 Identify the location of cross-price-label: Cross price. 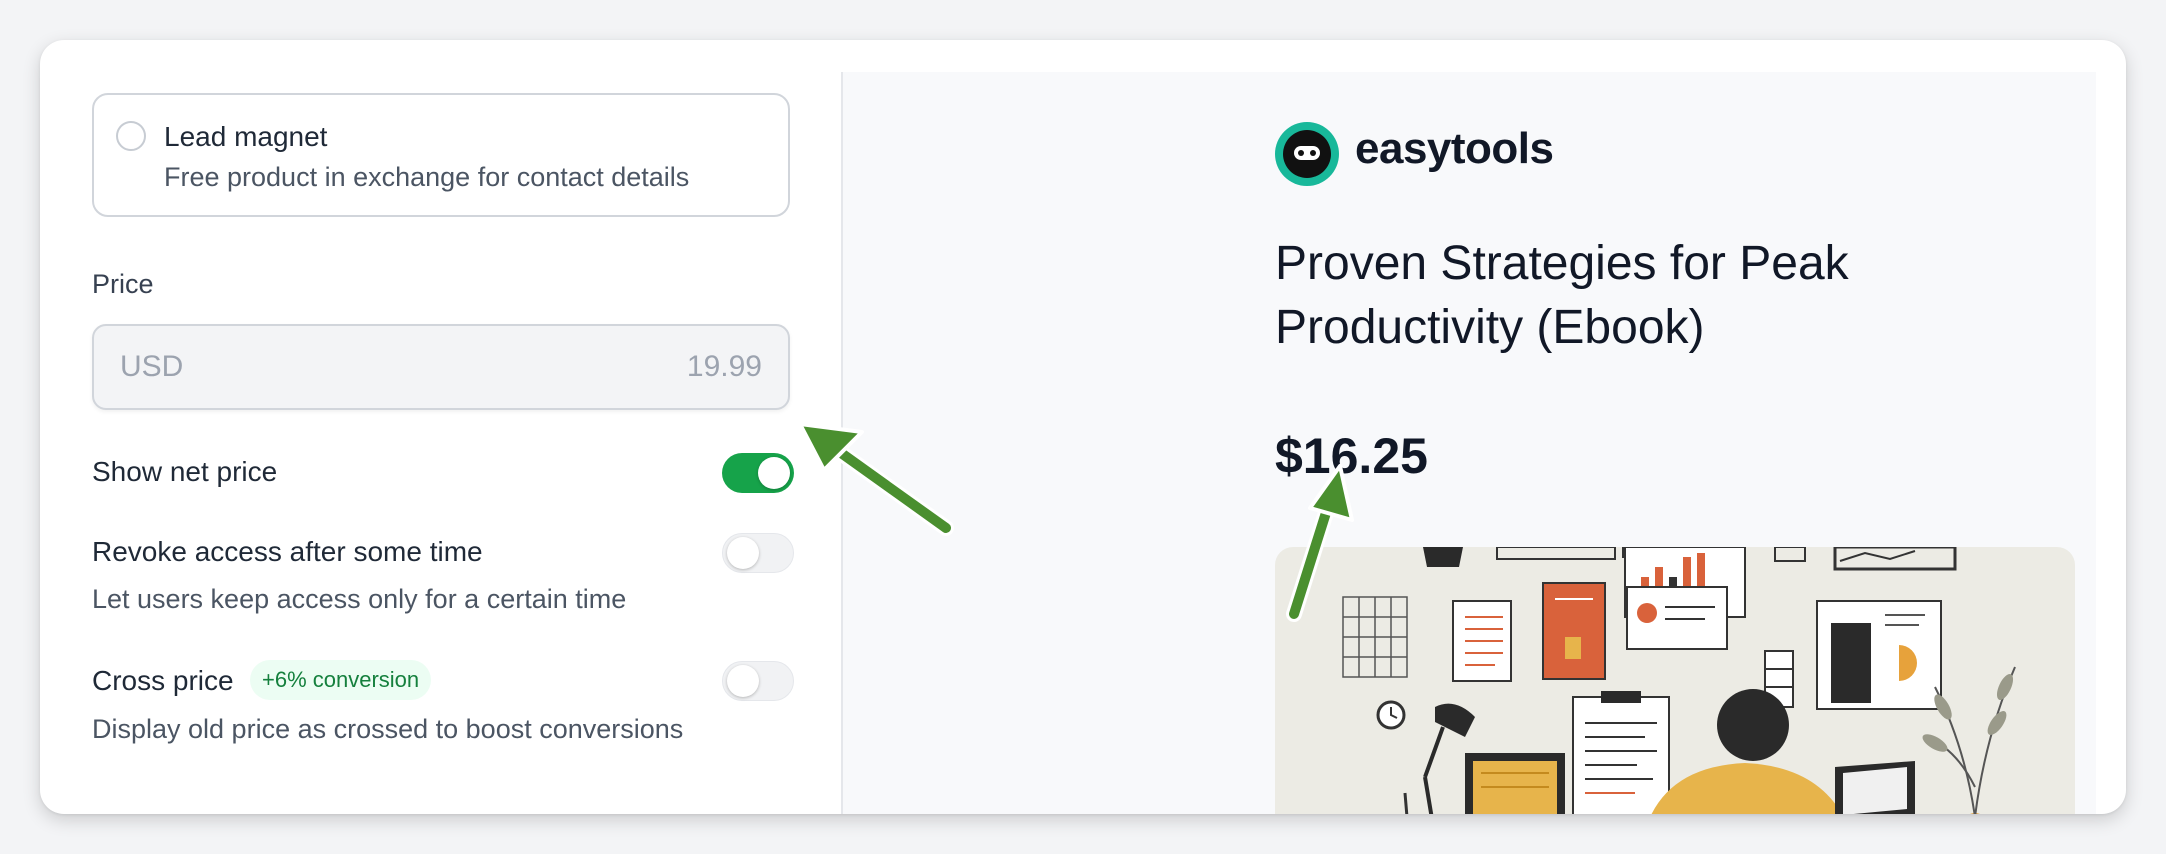
(163, 680).